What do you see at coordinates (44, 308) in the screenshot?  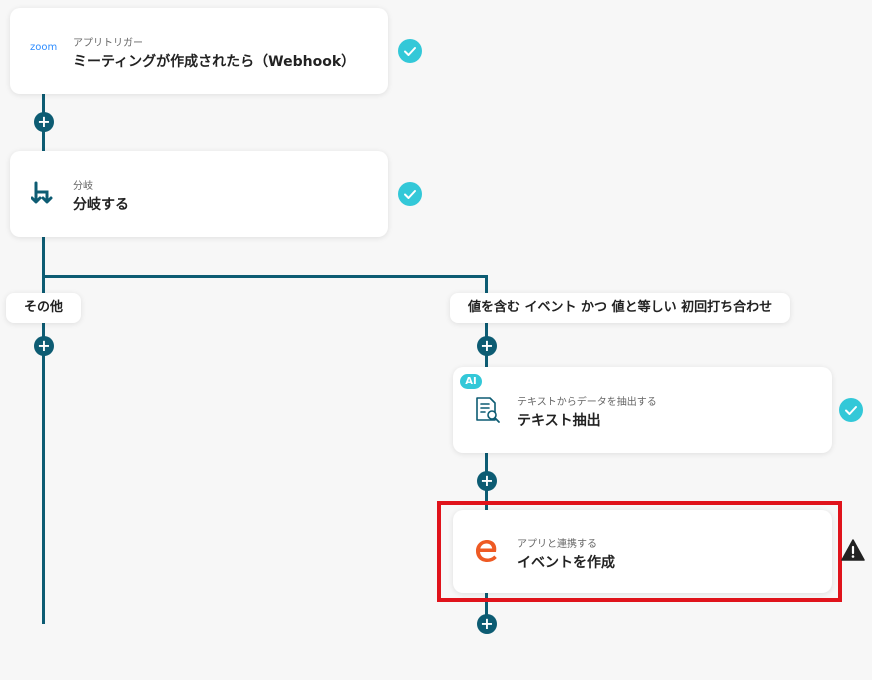 I see `branch-label-other: その他` at bounding box center [44, 308].